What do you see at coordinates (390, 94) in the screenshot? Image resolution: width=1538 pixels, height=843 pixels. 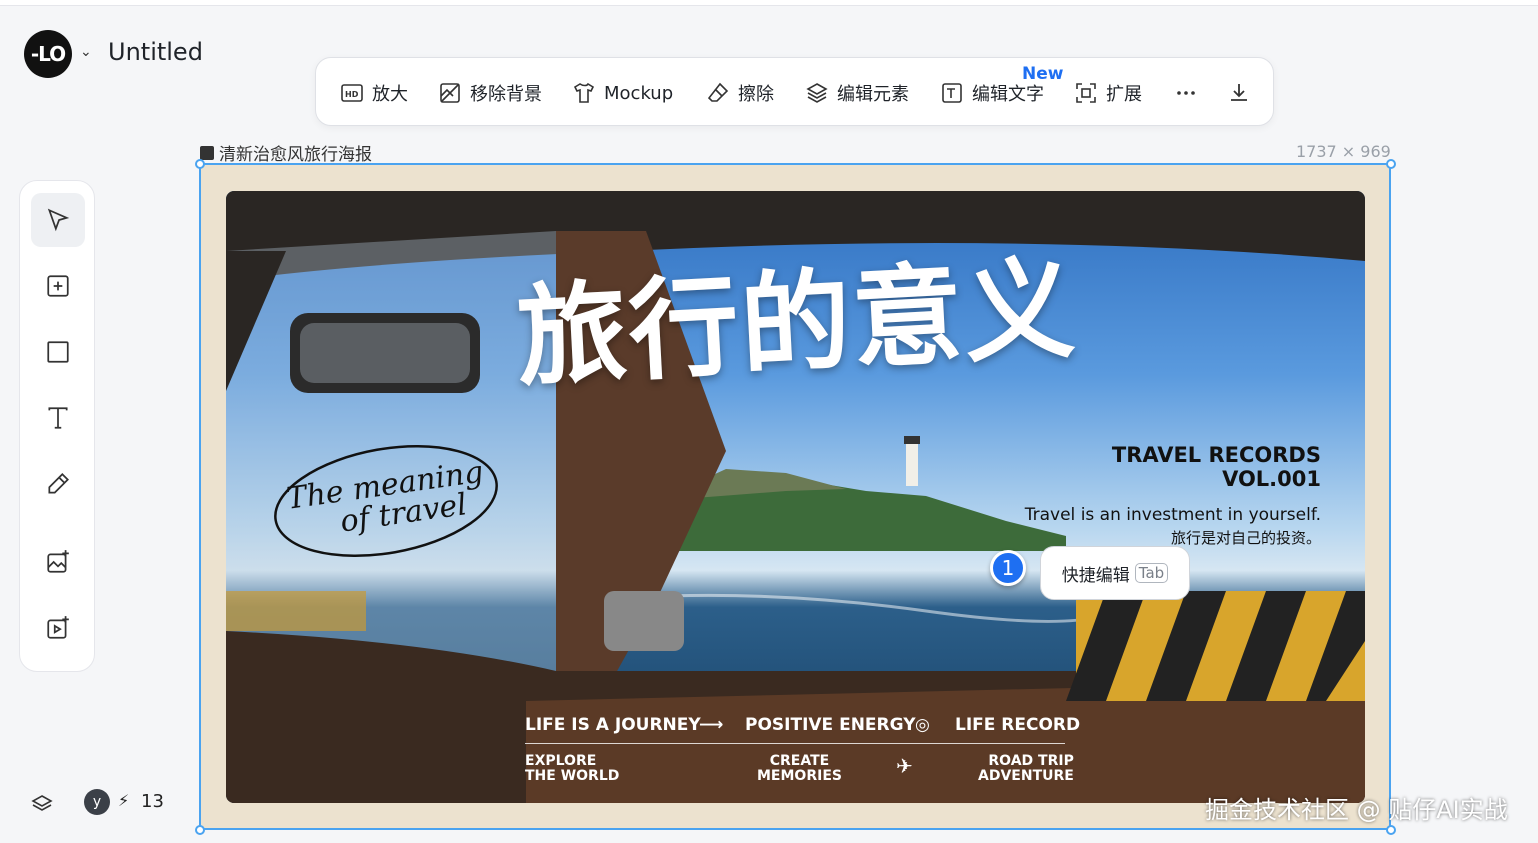 I see `upscale-label: 放大` at bounding box center [390, 94].